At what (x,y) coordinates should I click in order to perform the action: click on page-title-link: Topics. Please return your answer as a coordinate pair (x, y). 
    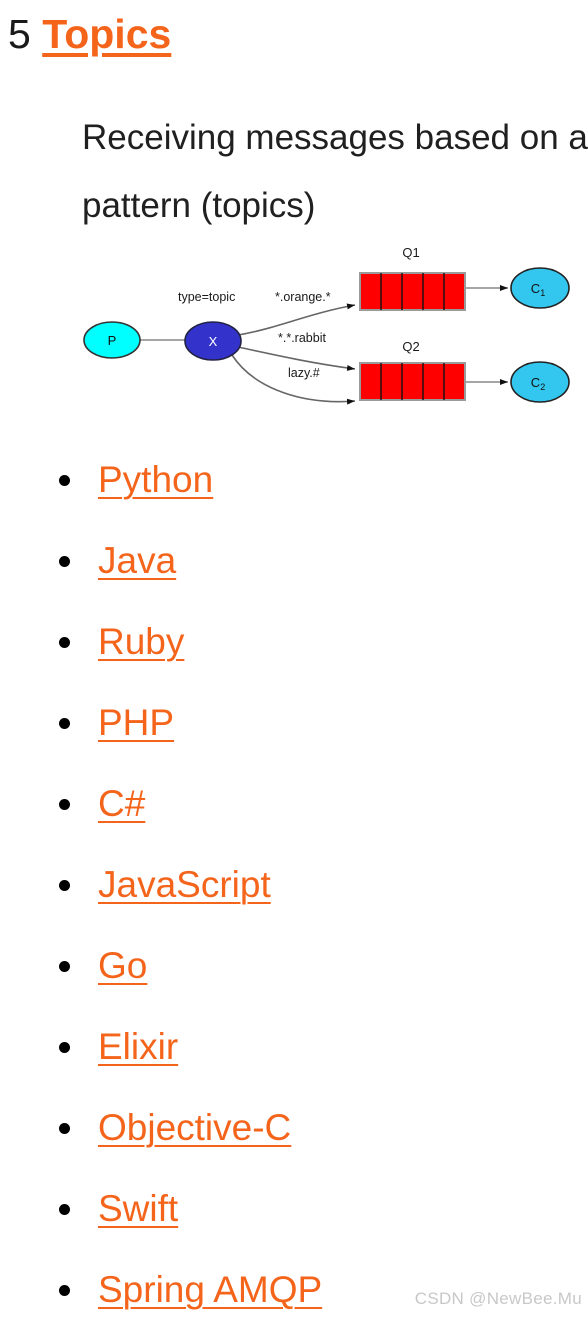
    Looking at the image, I should click on (106, 34).